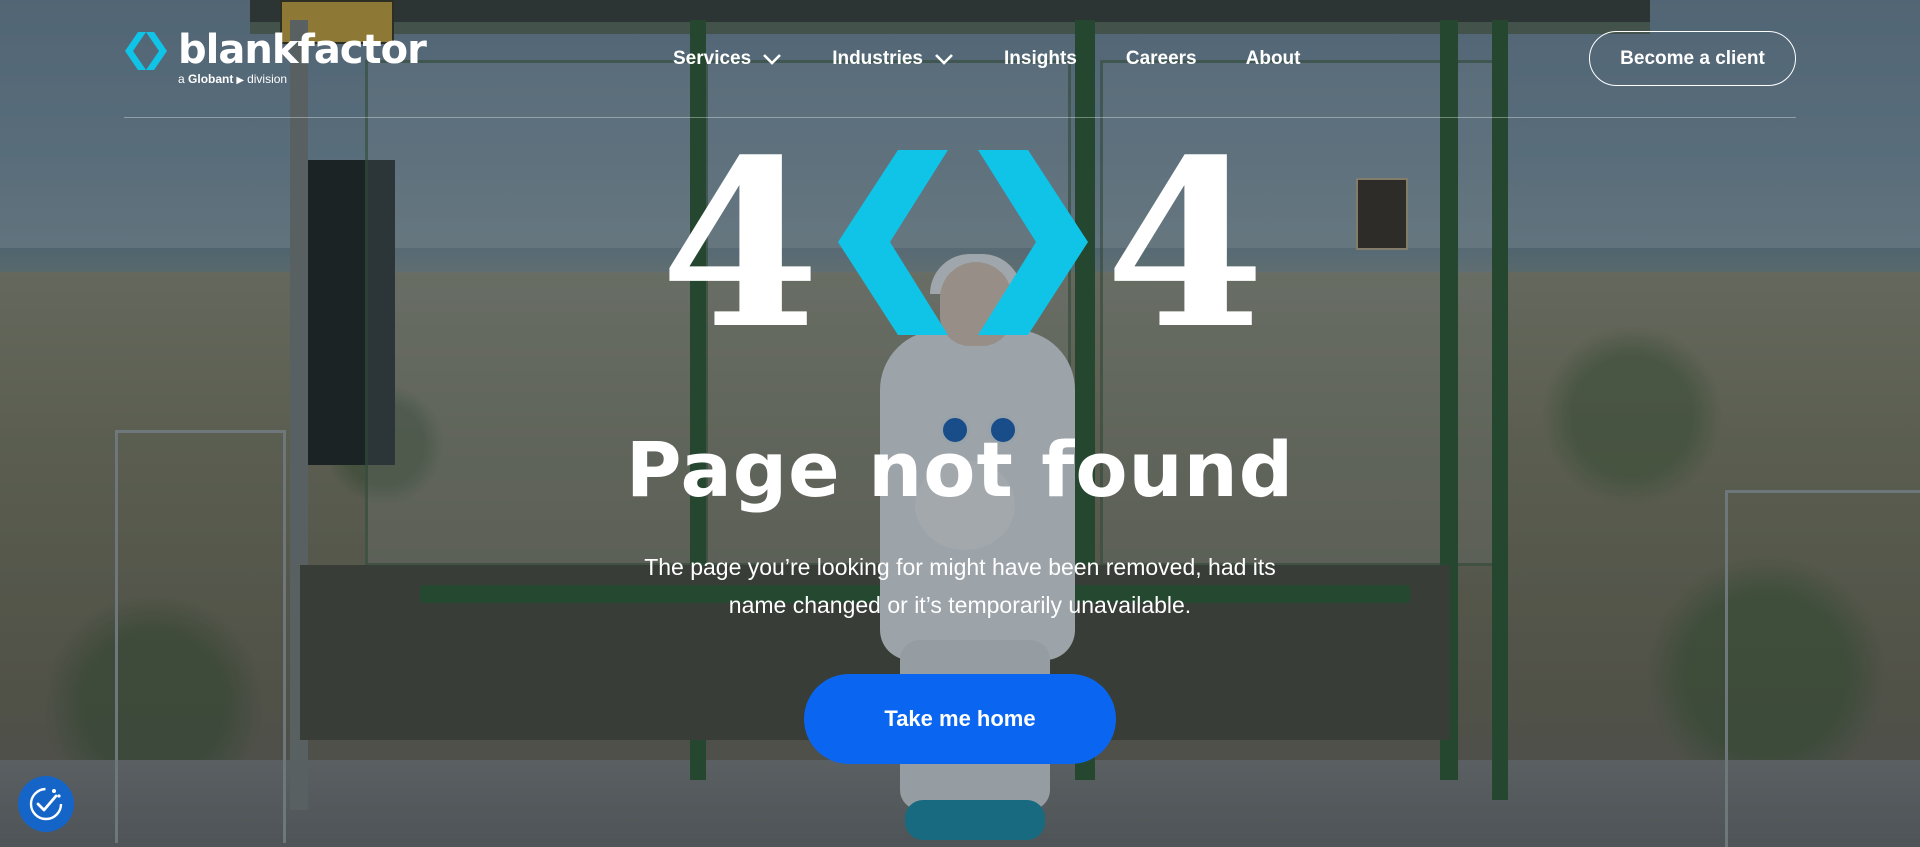 The height and width of the screenshot is (847, 1920). Describe the element at coordinates (1185, 245) in the screenshot. I see `error-digit-right: 4` at that location.